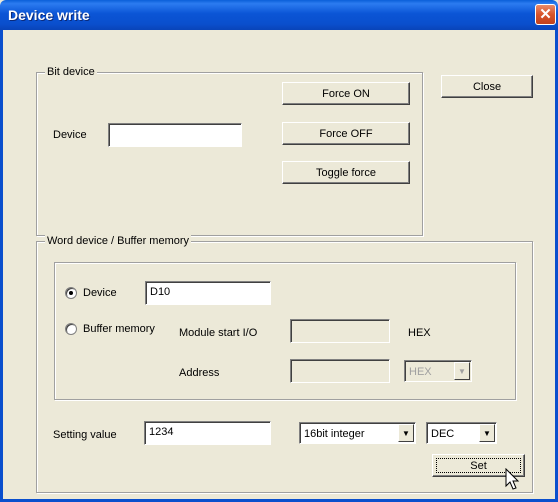 The width and height of the screenshot is (558, 502). I want to click on toggle-force-button: Toggle force, so click(346, 172).